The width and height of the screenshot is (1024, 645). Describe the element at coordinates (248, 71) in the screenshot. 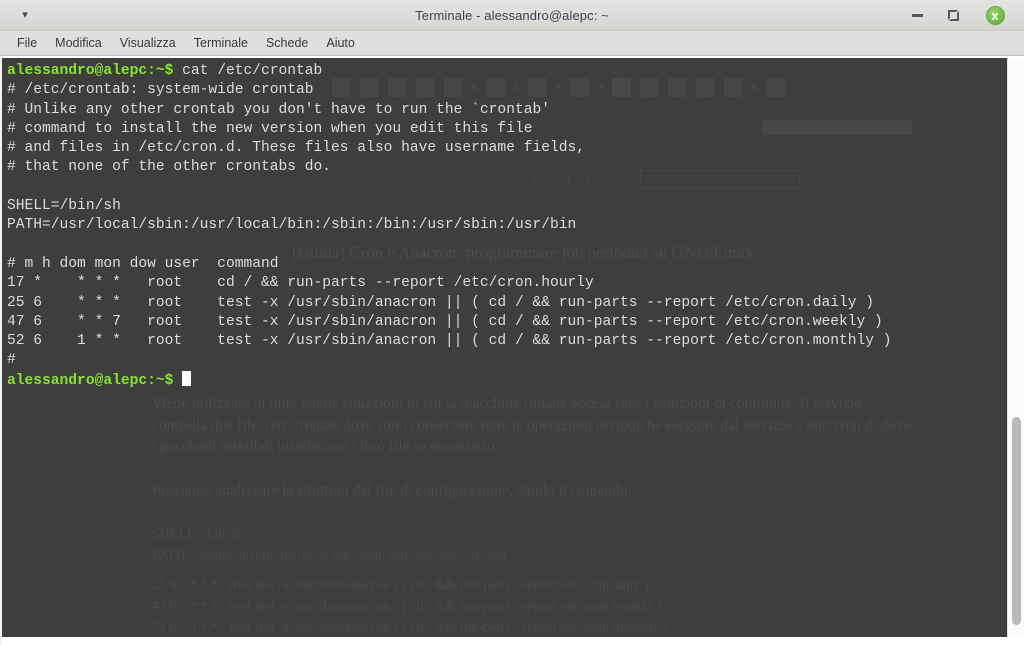

I see `typed-command: cat /etc/crontab` at that location.